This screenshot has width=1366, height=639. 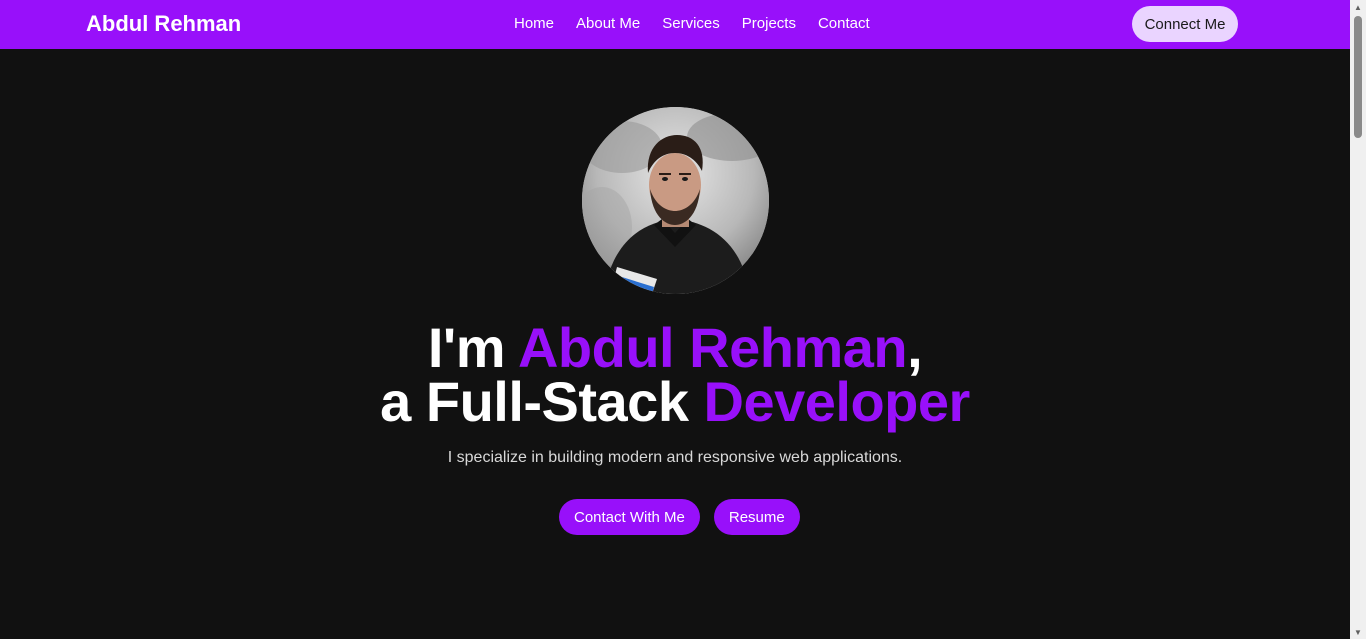 I want to click on scrollbar-thumb, so click(x=1358, y=77).